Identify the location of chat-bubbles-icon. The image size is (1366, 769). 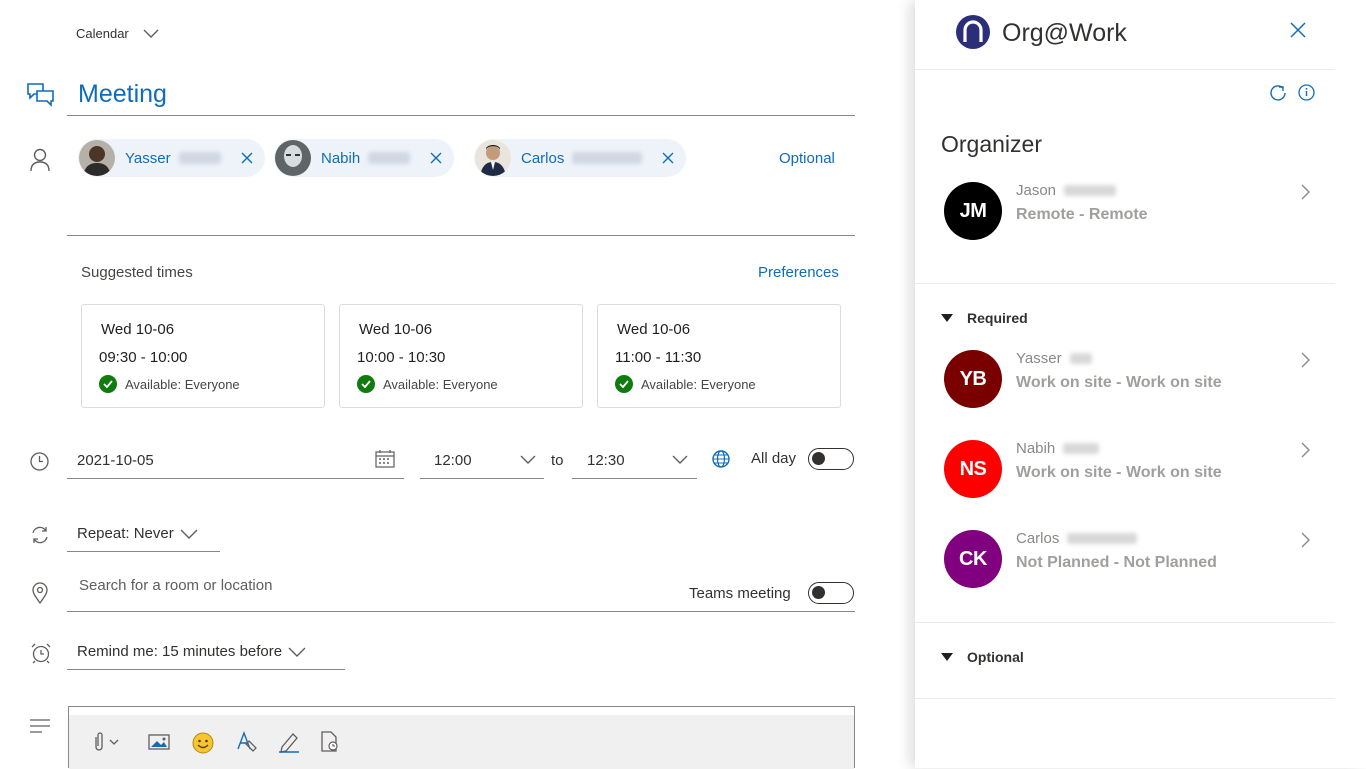
(41, 95).